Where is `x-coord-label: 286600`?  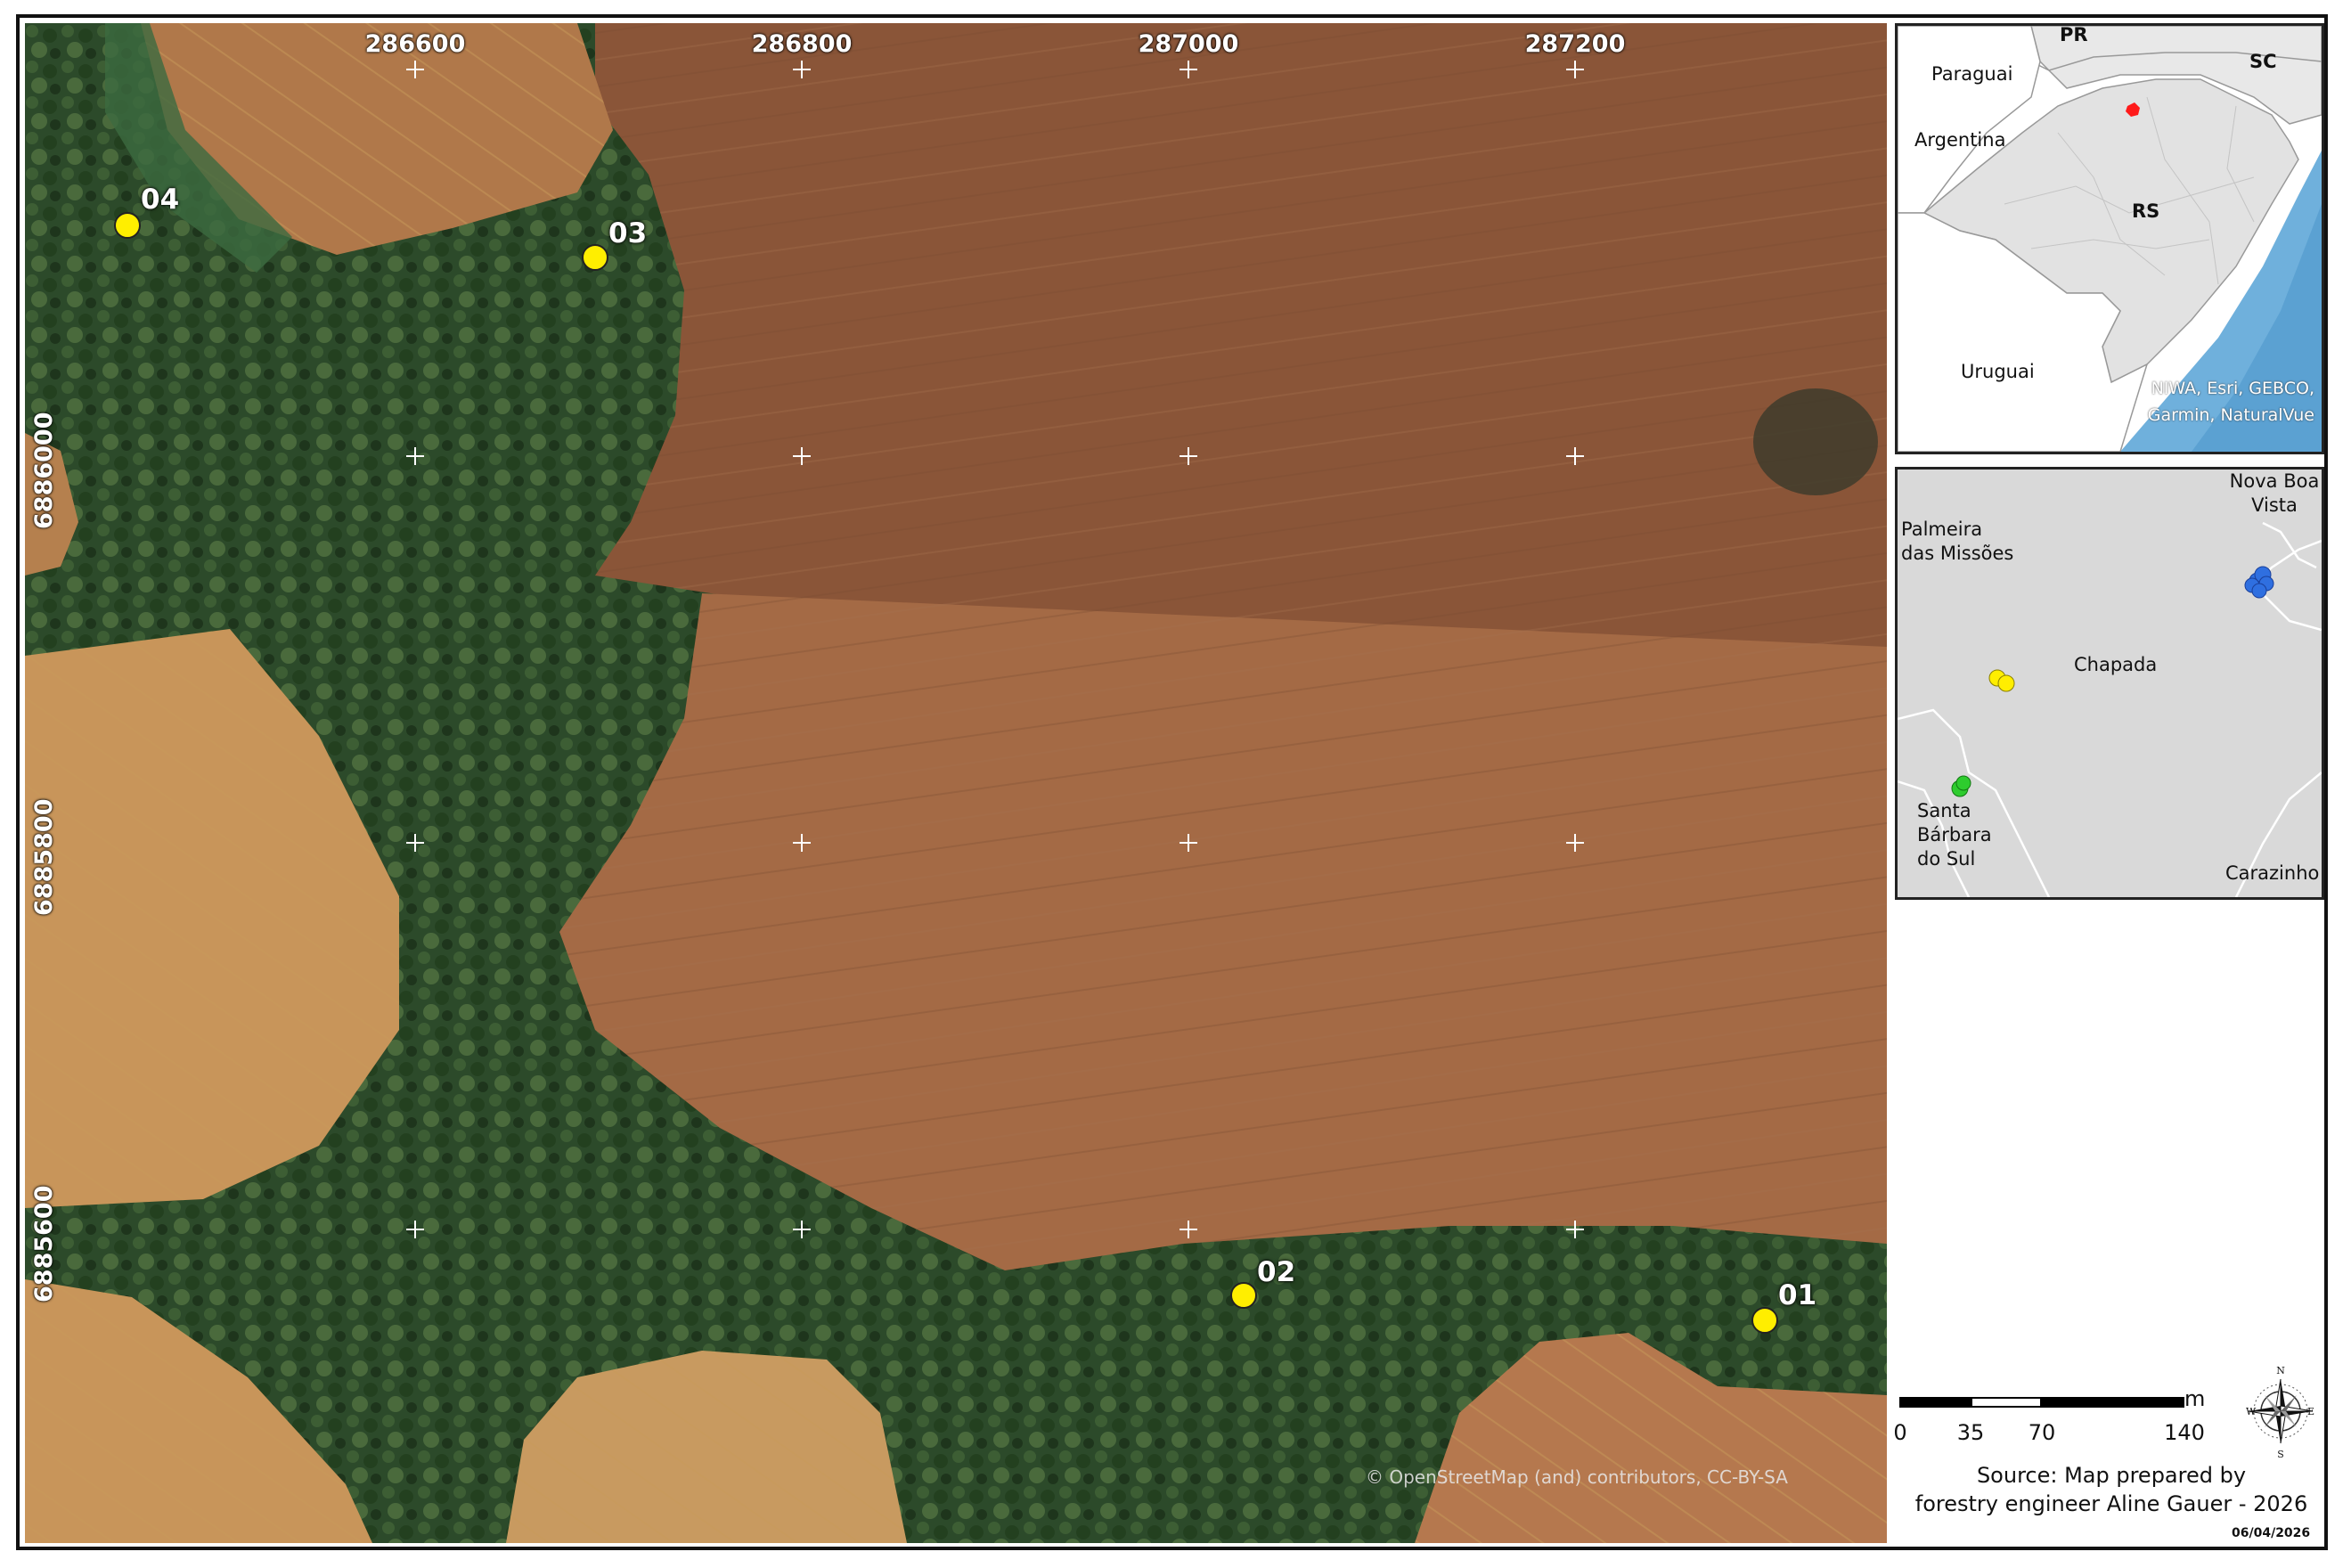 x-coord-label: 286600 is located at coordinates (415, 44).